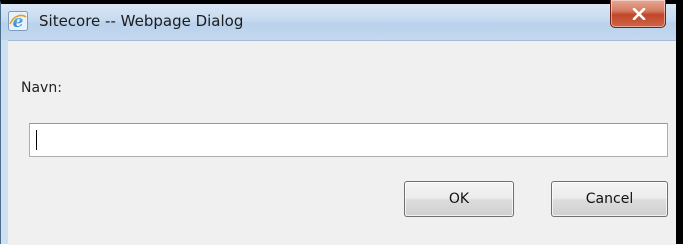 Image resolution: width=683 pixels, height=245 pixels. I want to click on name-label: Navn:, so click(41, 88).